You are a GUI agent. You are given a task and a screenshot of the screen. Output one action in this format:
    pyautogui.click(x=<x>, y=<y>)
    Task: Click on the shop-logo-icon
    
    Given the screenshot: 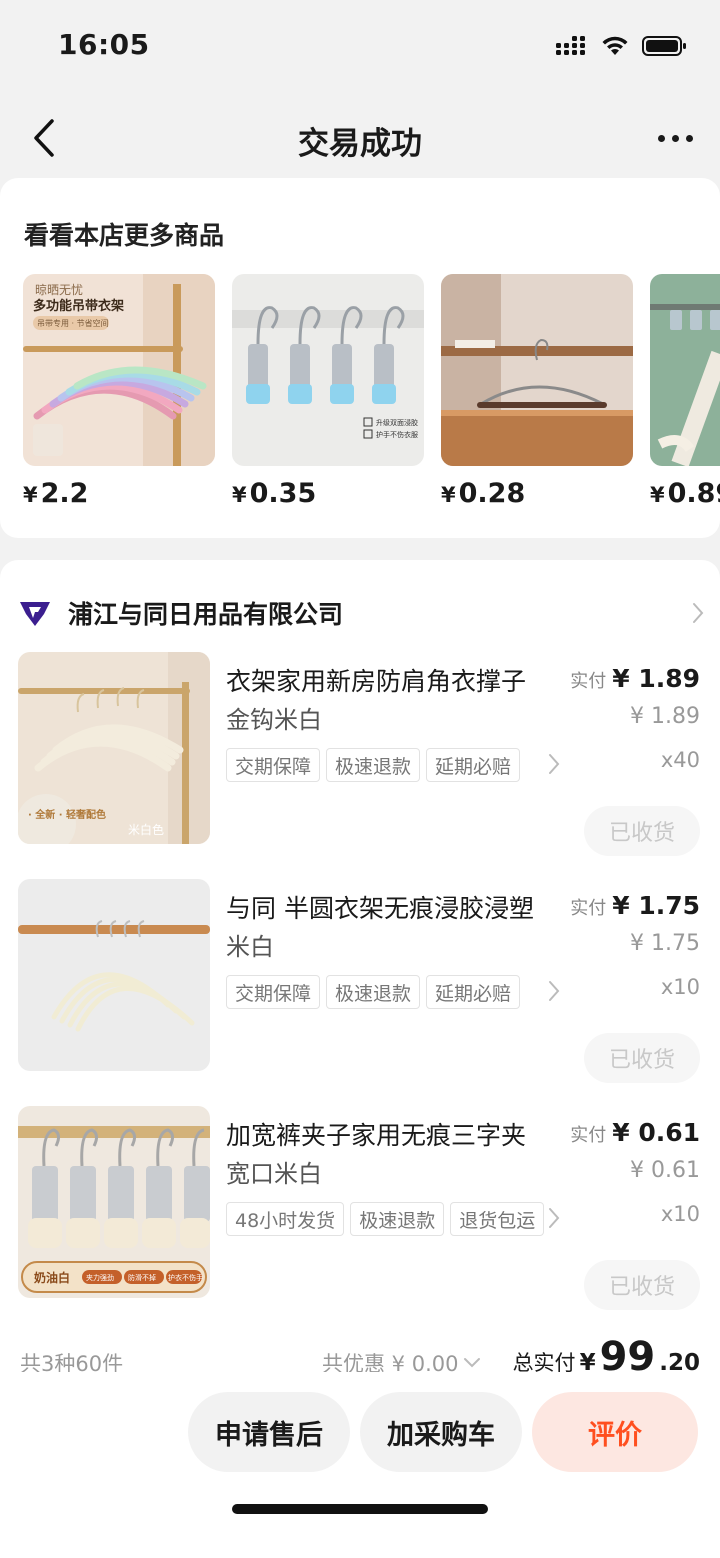 What is the action you would take?
    pyautogui.click(x=35, y=614)
    